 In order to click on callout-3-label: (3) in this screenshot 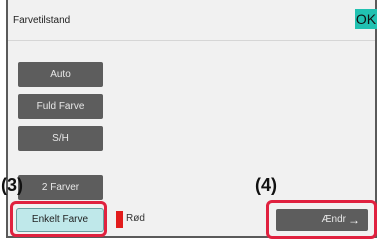, I will do `click(12, 185)`.